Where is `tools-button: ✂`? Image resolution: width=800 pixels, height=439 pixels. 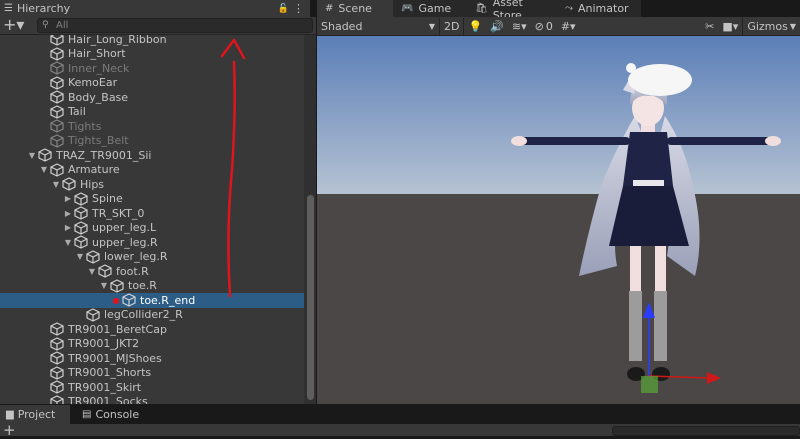 tools-button: ✂ is located at coordinates (709, 26).